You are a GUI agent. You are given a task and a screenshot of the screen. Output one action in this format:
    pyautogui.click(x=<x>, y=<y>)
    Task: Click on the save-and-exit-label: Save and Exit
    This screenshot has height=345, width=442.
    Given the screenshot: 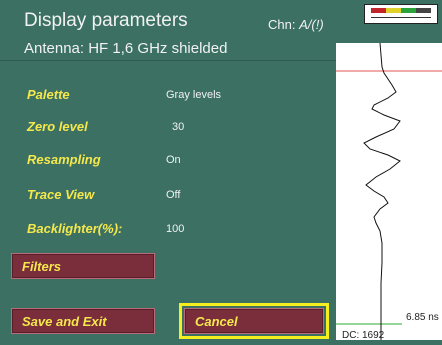 What is the action you would take?
    pyautogui.click(x=64, y=321)
    